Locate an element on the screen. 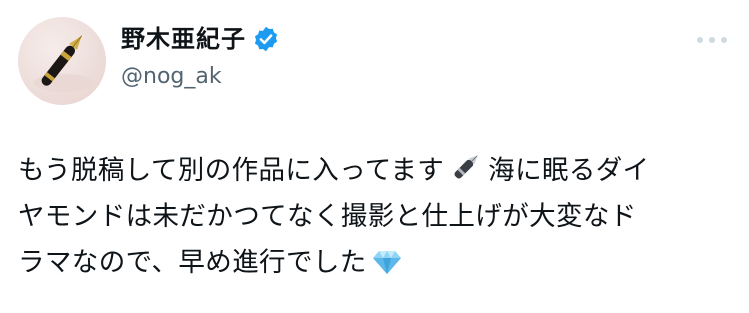 The image size is (749, 313). author-row: 野木亜紀子 is located at coordinates (200, 39).